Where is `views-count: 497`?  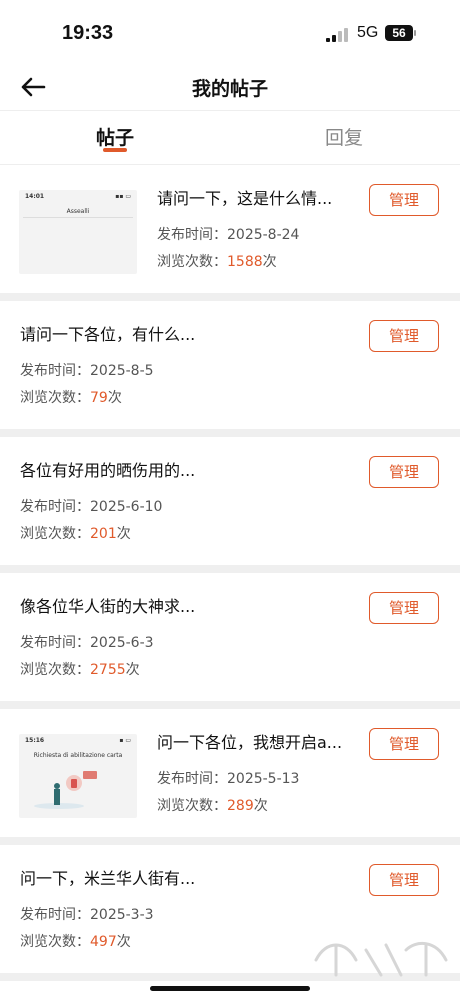 views-count: 497 is located at coordinates (103, 942).